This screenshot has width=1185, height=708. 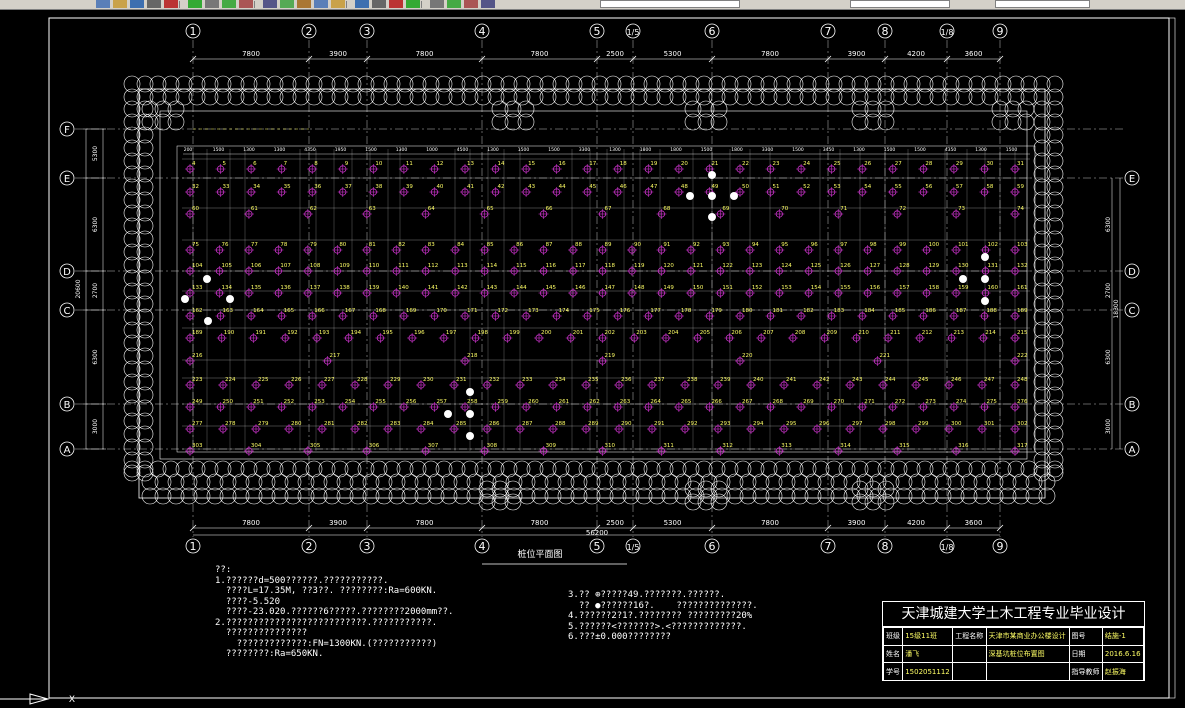 I want to click on properties-icon, so click(x=321, y=4).